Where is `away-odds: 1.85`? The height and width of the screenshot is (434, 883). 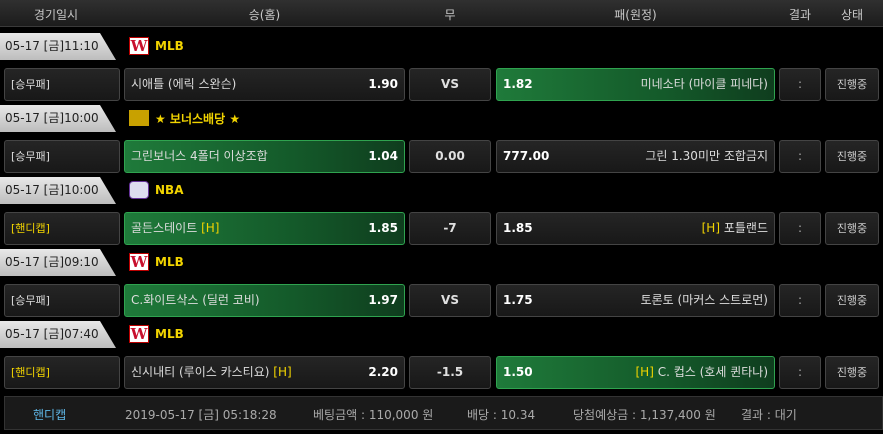 away-odds: 1.85 is located at coordinates (518, 228).